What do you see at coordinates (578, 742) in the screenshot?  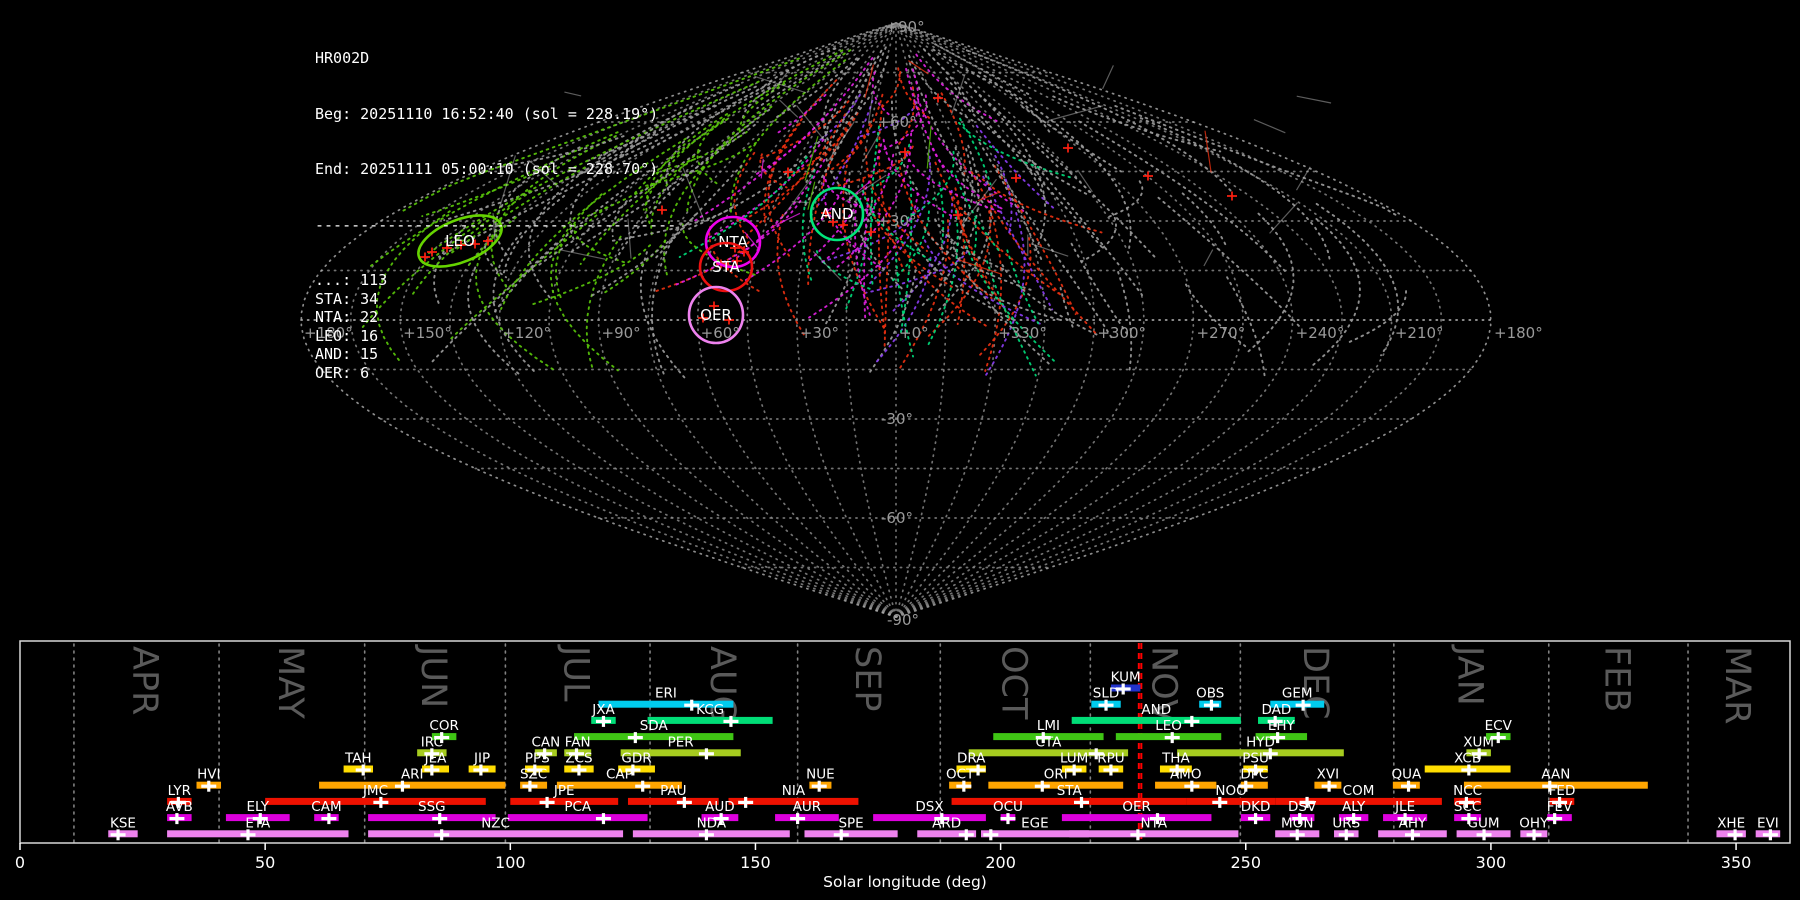 I see `shower-label: FAN` at bounding box center [578, 742].